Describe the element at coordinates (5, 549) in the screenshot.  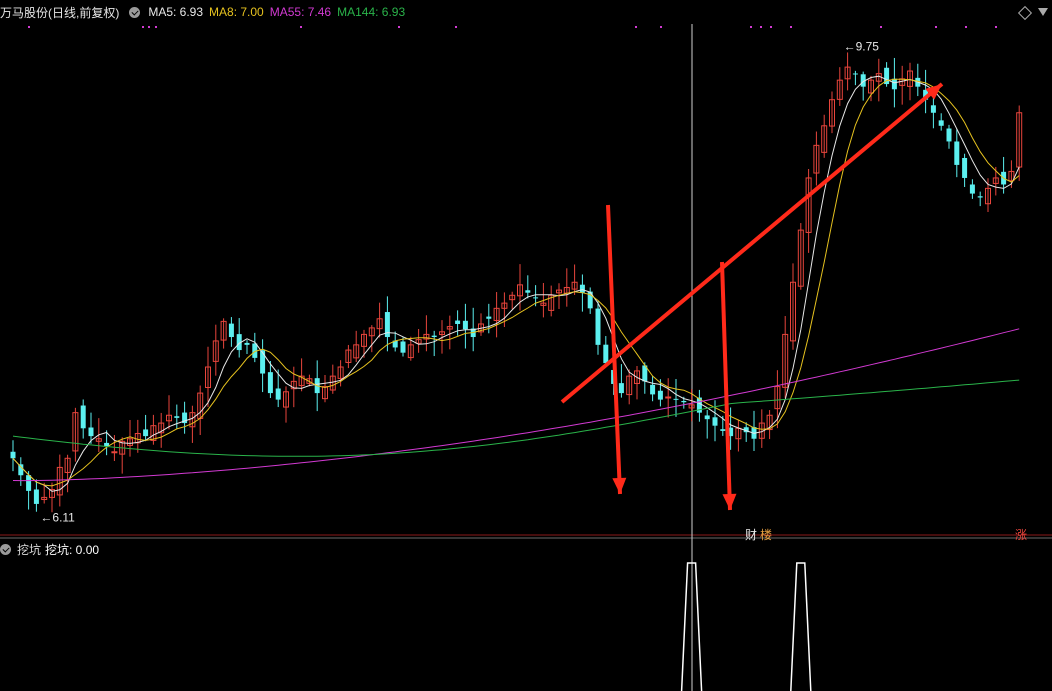
I see `subpanel-settings-icon` at that location.